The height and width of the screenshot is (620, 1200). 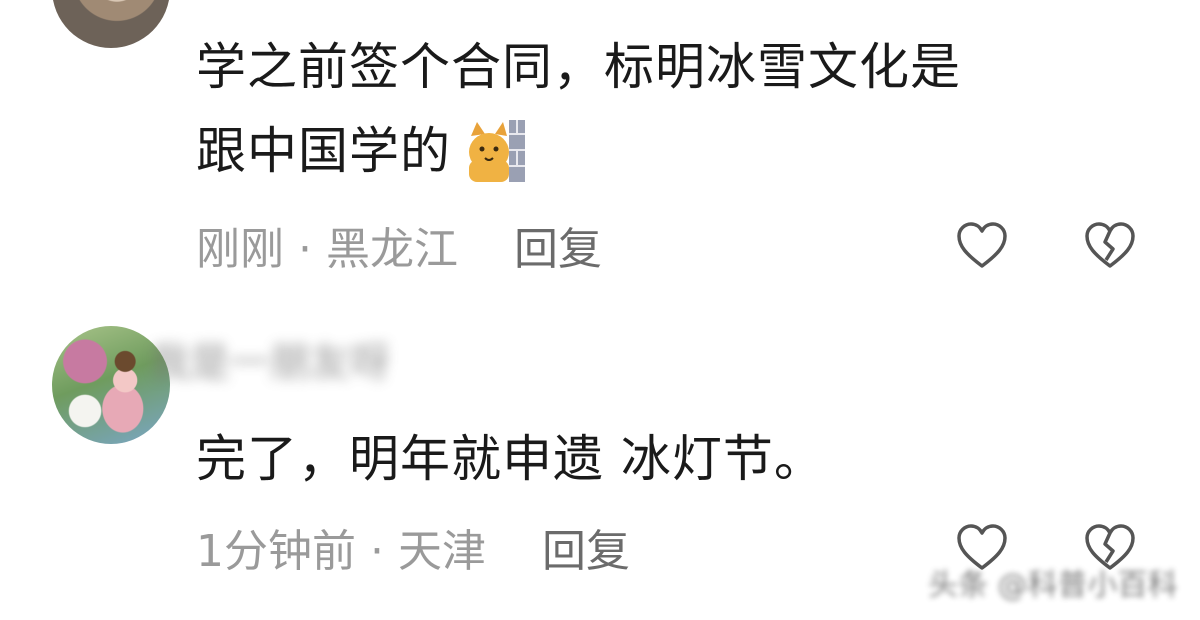 I want to click on comment-meta: 1分钟前 · 天津 回复, so click(x=413, y=552).